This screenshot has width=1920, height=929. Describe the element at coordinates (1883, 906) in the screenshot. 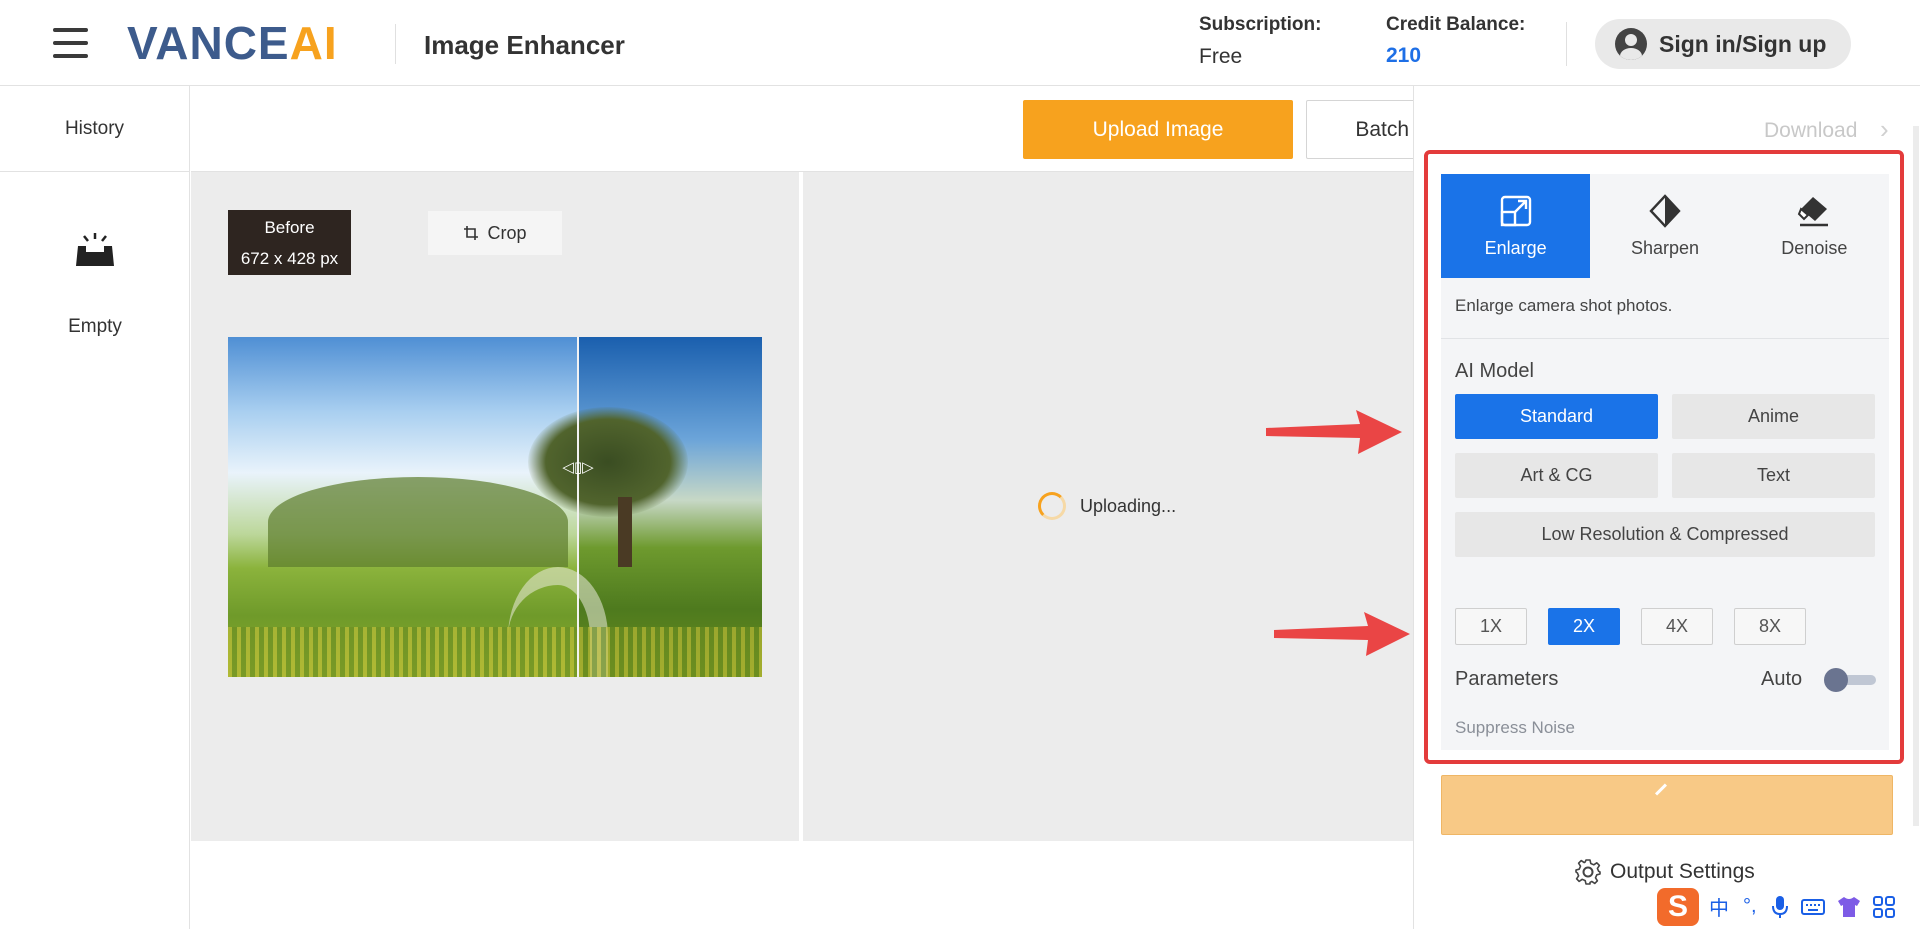

I see `apps-grid-icon` at that location.